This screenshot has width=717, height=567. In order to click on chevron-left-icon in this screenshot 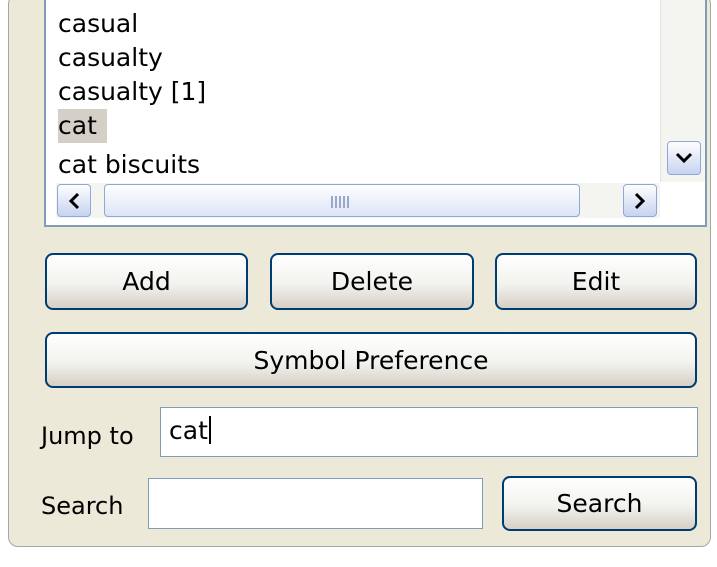, I will do `click(74, 200)`.